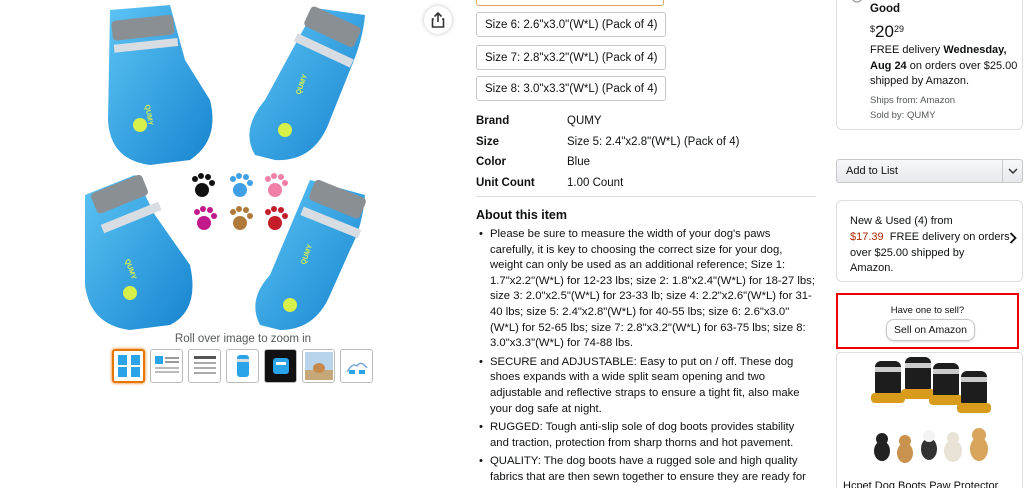 This screenshot has width=1024, height=488. Describe the element at coordinates (907, 50) in the screenshot. I see `delivery-prefix: FREE delivery` at that location.